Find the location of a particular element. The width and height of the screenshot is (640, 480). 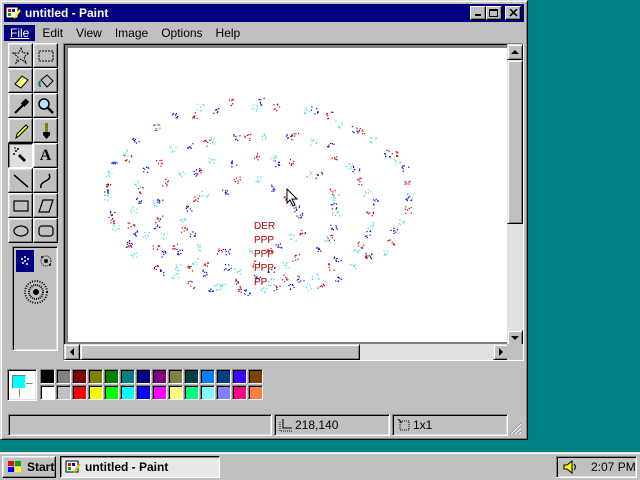

rectangle-icon is located at coordinates (20, 205).